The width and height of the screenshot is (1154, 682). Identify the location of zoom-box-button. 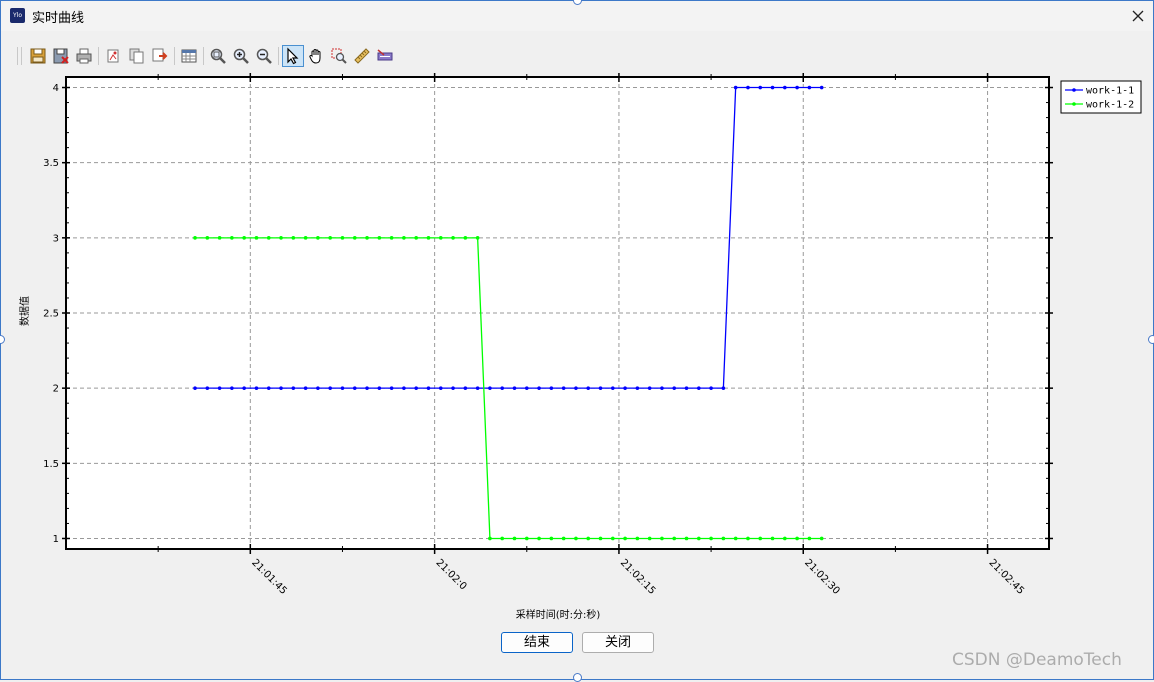
(339, 56).